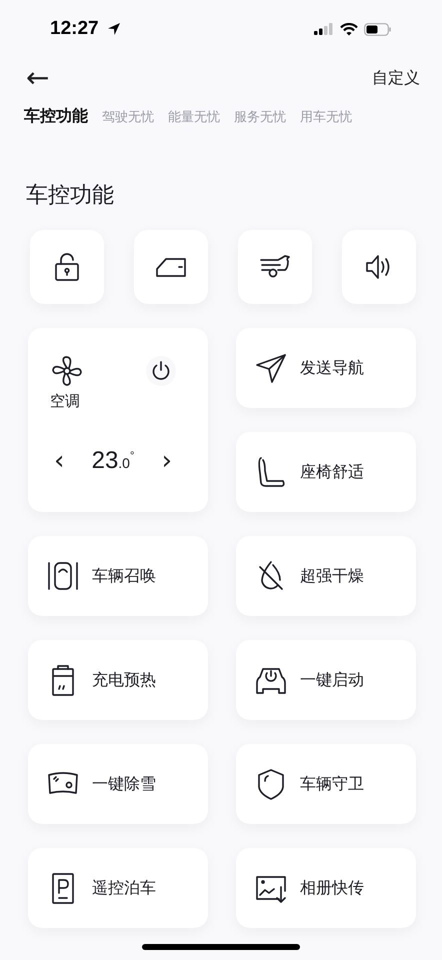 This screenshot has height=960, width=442. Describe the element at coordinates (70, 196) in the screenshot. I see `section-title: 车控功能` at that location.